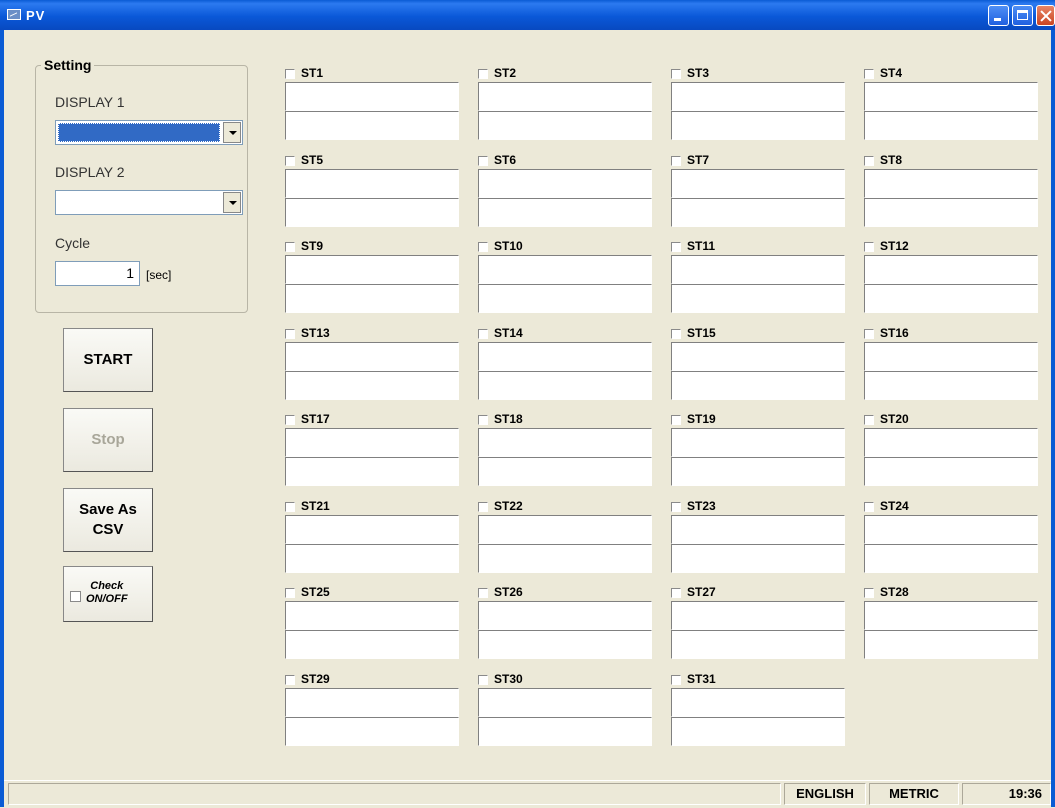 Image resolution: width=1055 pixels, height=808 pixels. What do you see at coordinates (1022, 15) in the screenshot?
I see `maximize-button` at bounding box center [1022, 15].